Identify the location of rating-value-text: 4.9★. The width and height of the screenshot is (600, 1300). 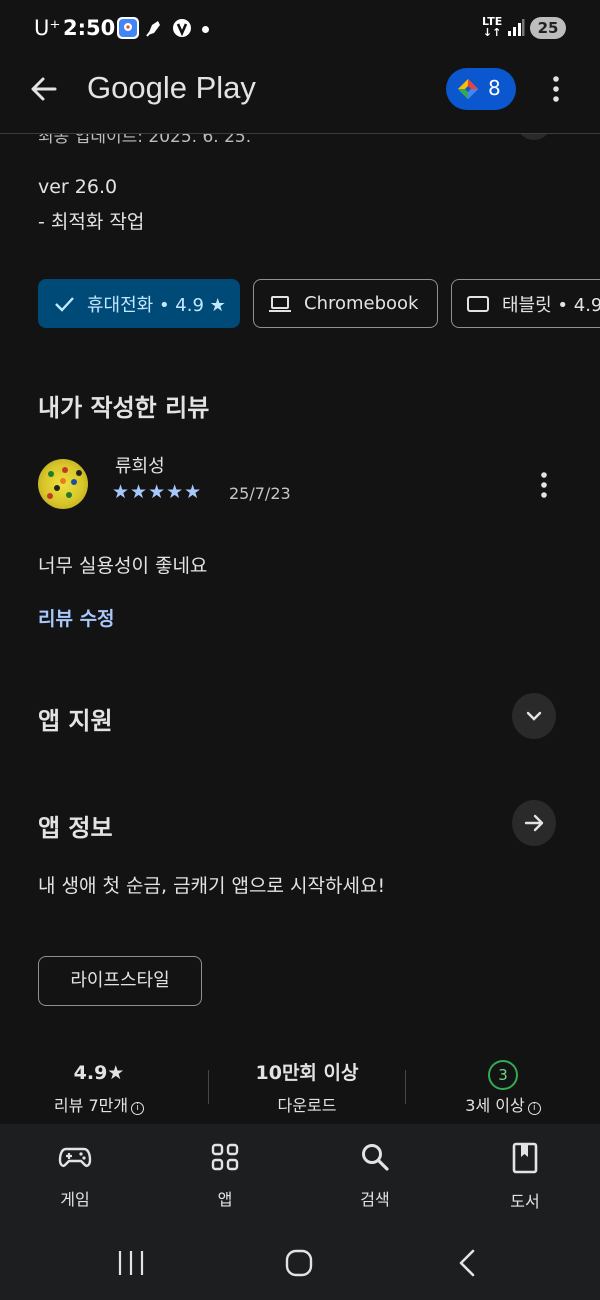
(99, 1073).